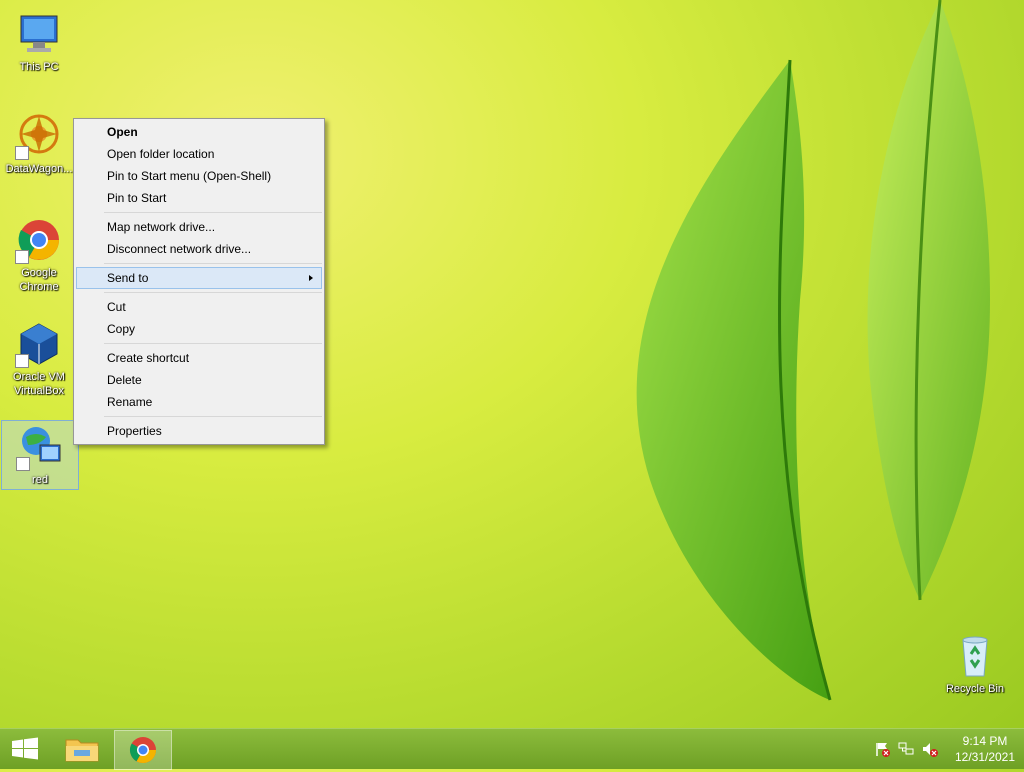  What do you see at coordinates (985, 757) in the screenshot?
I see `clock-date: 12/31/2021` at bounding box center [985, 757].